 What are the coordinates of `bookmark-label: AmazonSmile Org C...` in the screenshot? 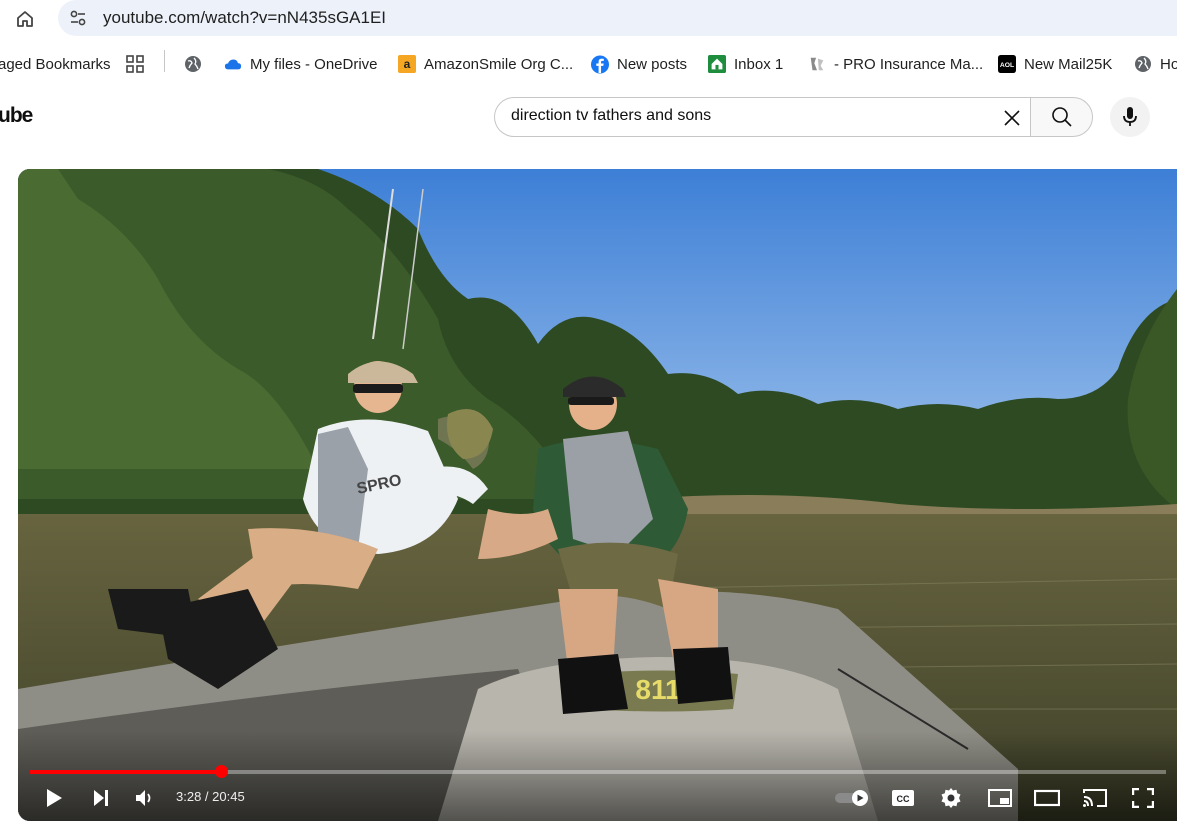 It's located at (499, 64).